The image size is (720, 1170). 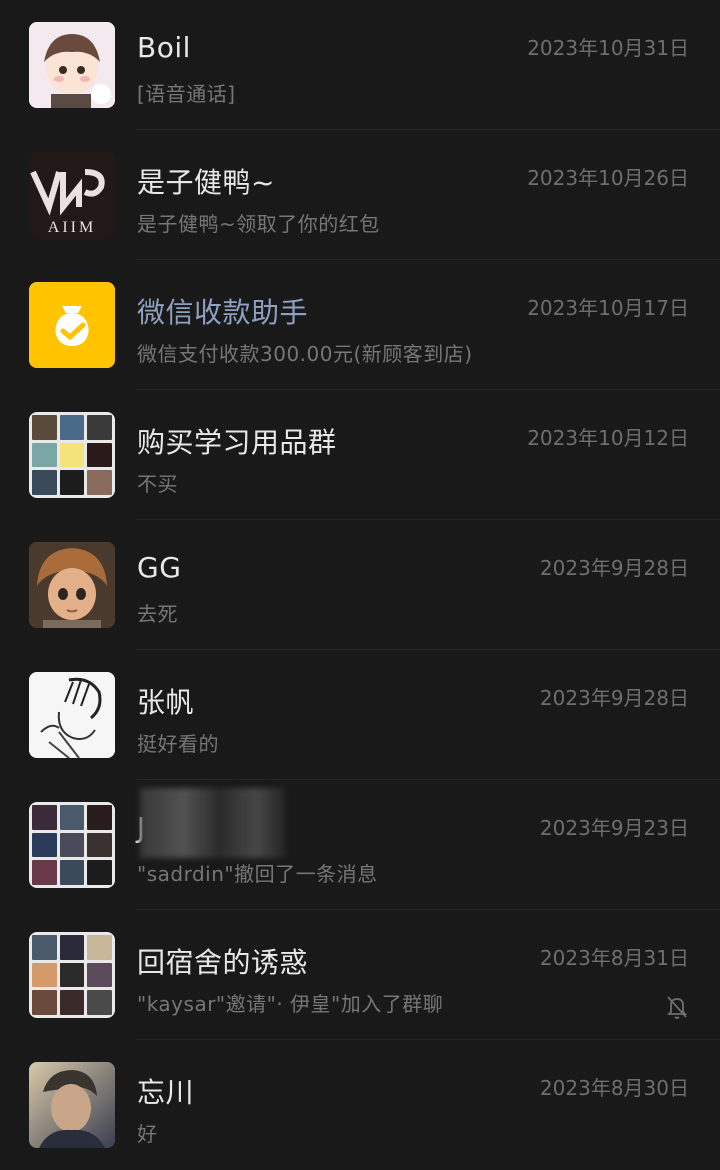 I want to click on chat-preview: 不买, so click(x=157, y=484).